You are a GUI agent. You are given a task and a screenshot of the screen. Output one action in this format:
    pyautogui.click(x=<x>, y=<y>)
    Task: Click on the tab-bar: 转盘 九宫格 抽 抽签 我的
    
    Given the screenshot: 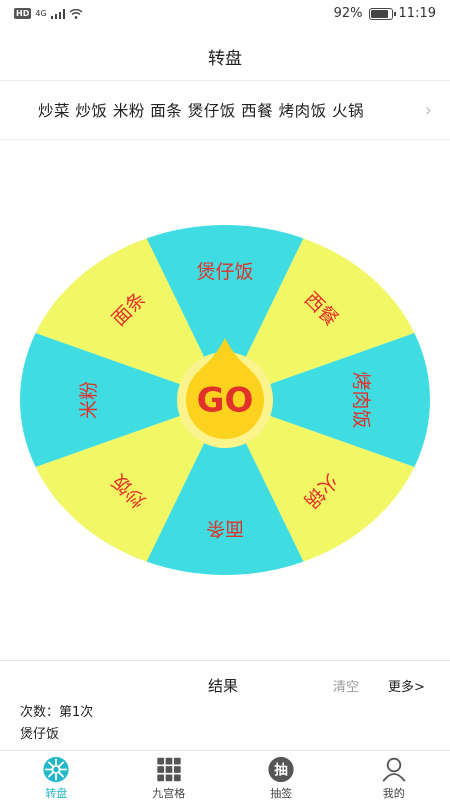 What is the action you would take?
    pyautogui.click(x=225, y=775)
    